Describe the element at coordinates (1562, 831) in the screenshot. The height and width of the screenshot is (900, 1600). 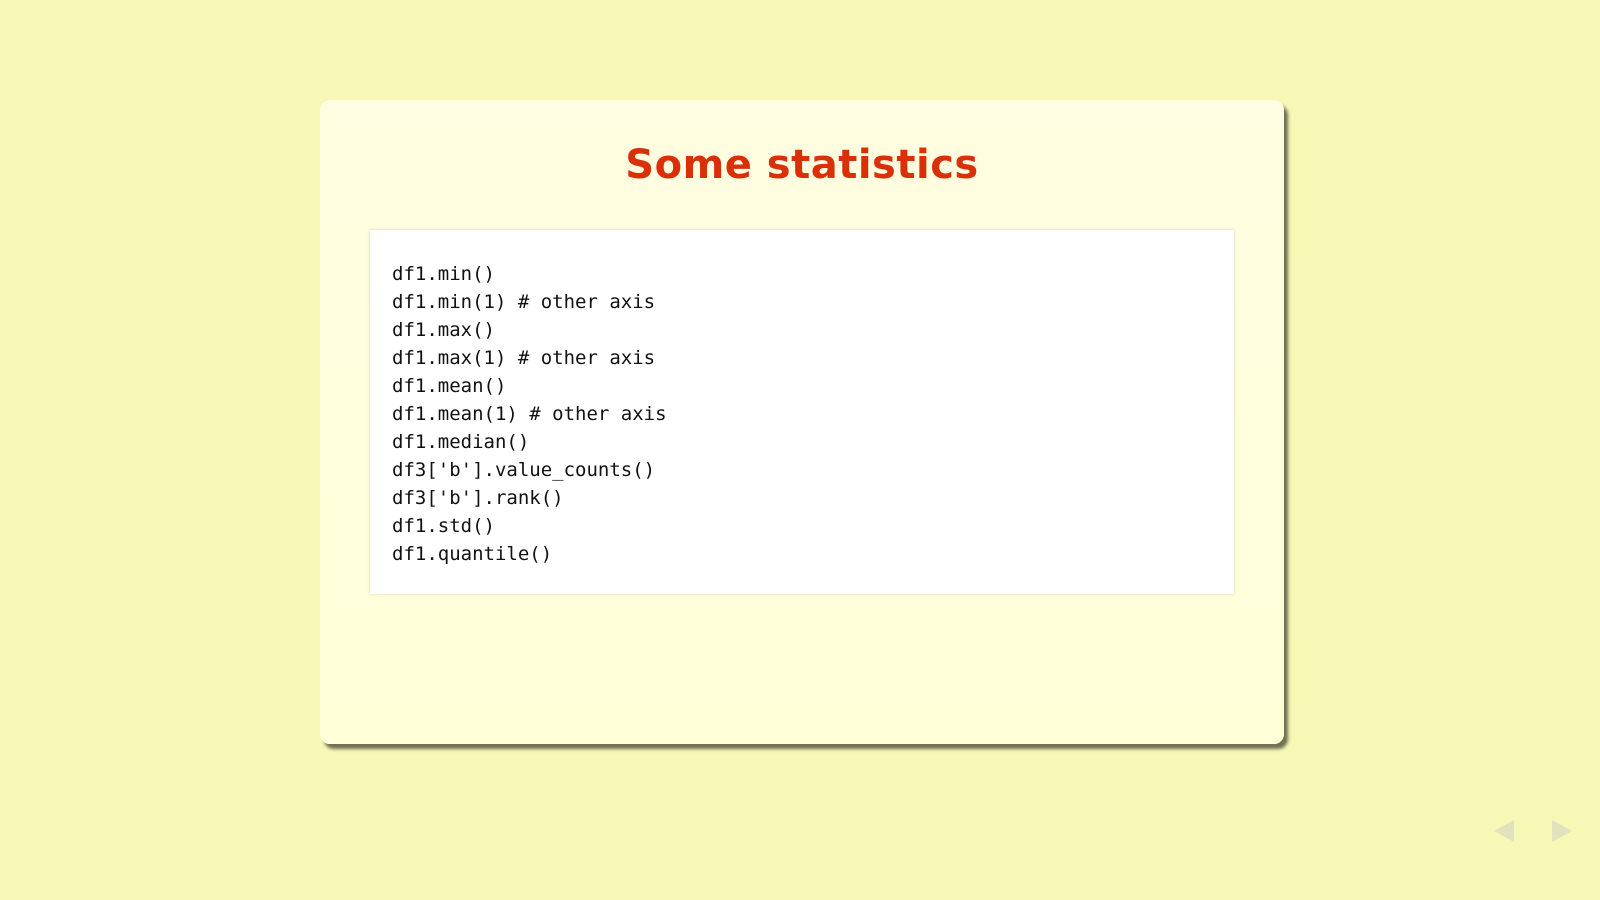
I see `right-arrow-icon` at that location.